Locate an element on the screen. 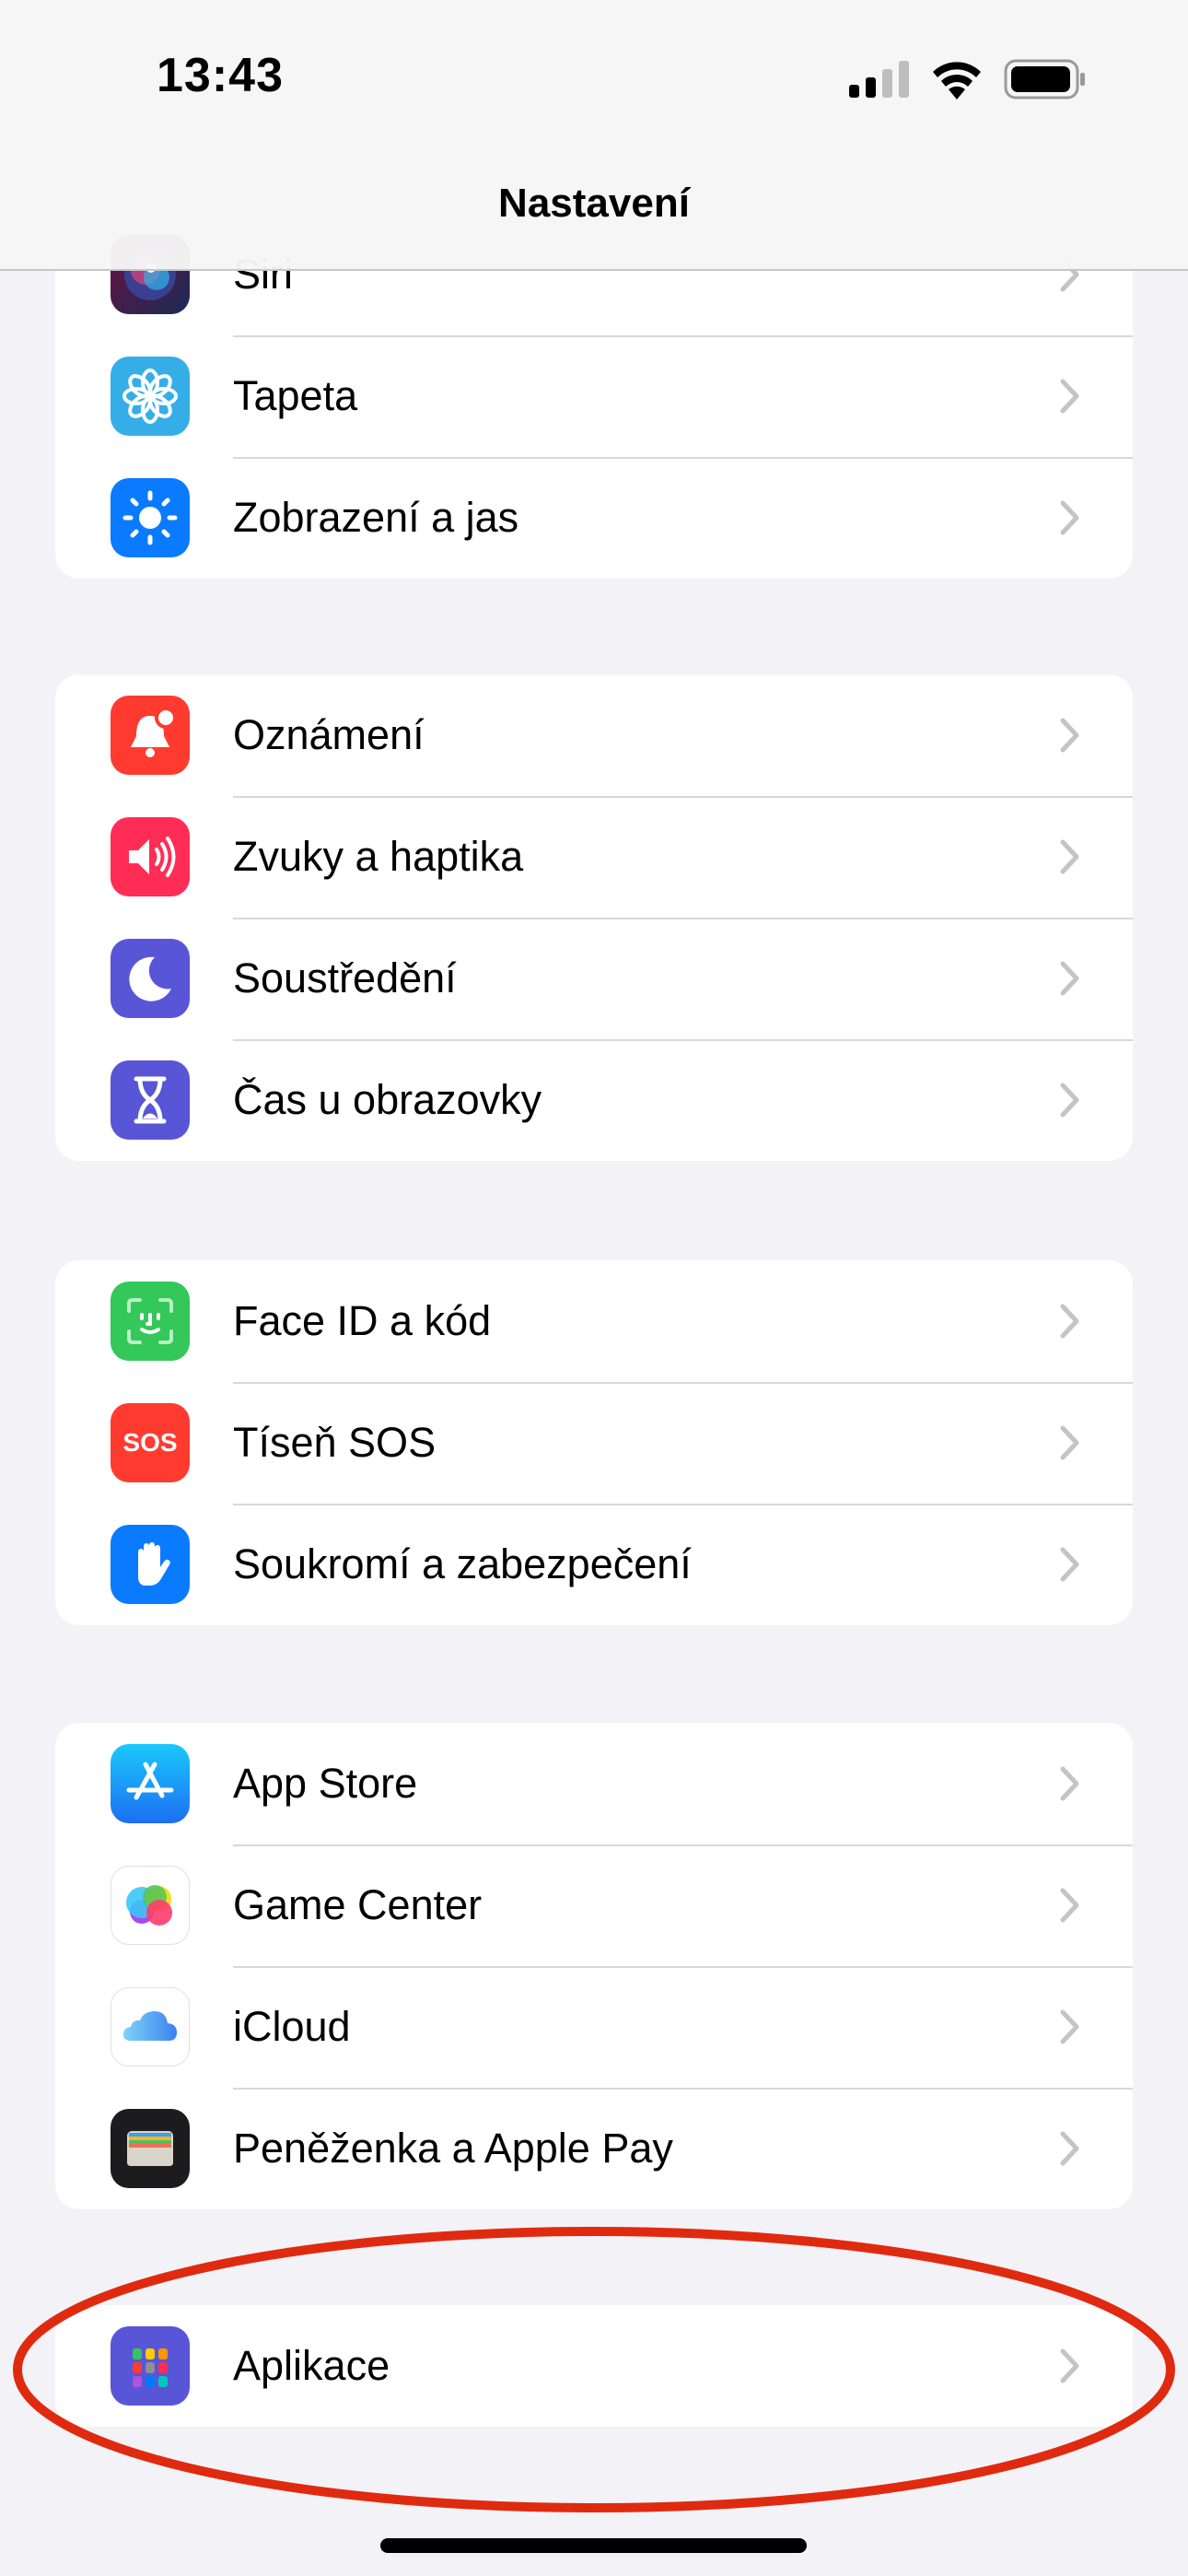 The width and height of the screenshot is (1188, 2576). settings-row-sounds-haptics: Zvuky a haptika is located at coordinates (594, 857).